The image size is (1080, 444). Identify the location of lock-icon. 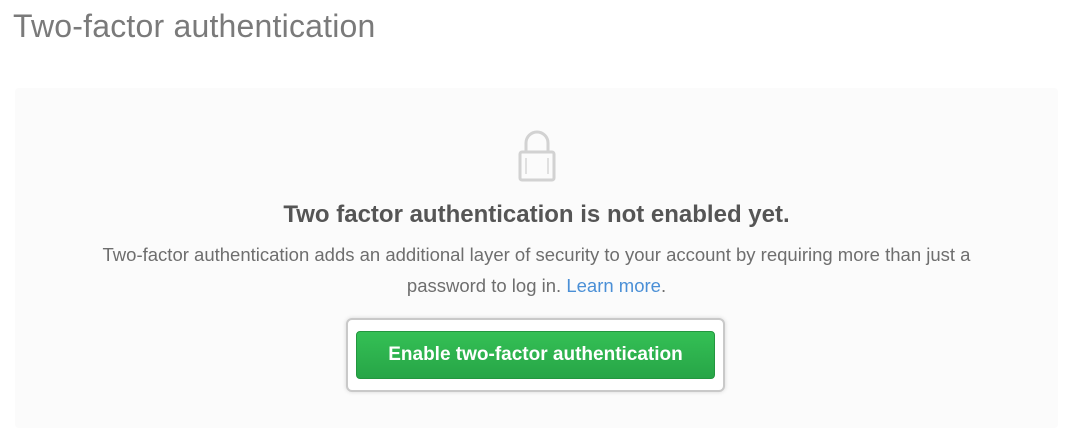
(537, 156).